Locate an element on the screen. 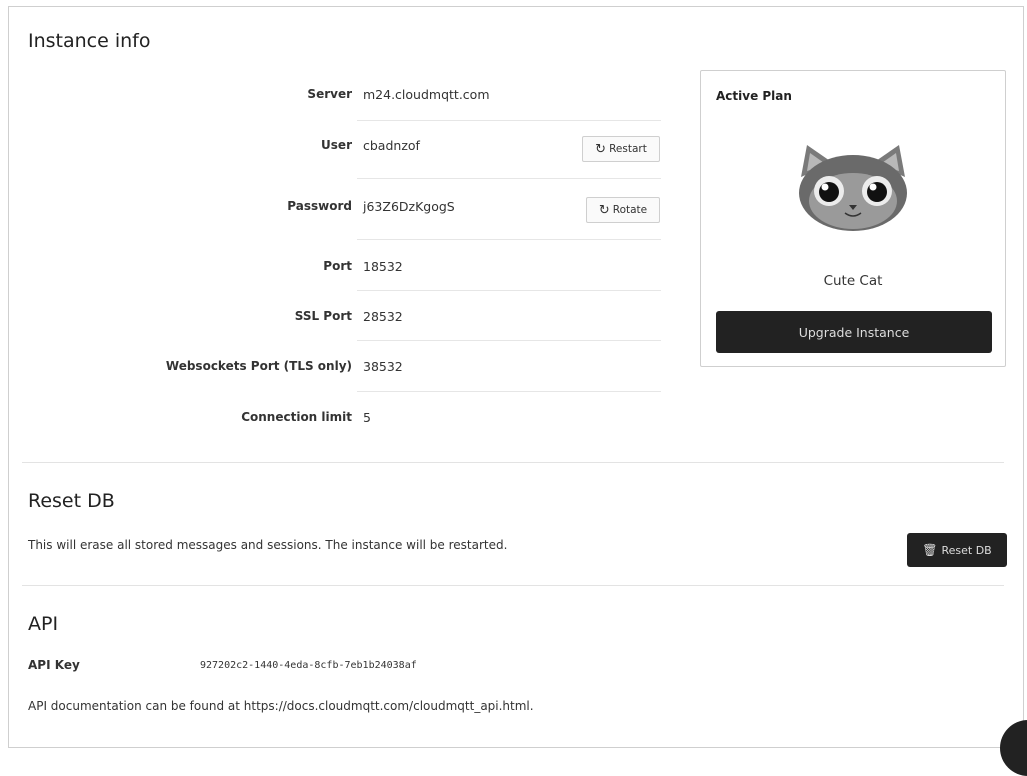  ssl-port-value: 28532 is located at coordinates (383, 316).